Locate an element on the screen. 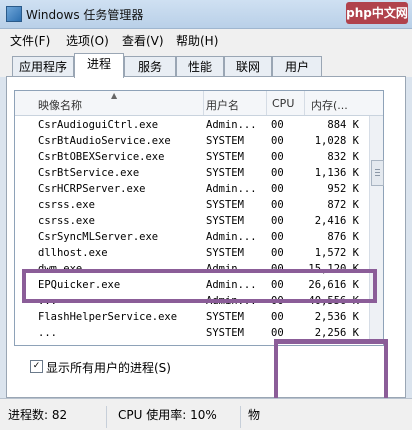 This screenshot has width=412, height=430. process-memory: 1,028 K is located at coordinates (336, 141).